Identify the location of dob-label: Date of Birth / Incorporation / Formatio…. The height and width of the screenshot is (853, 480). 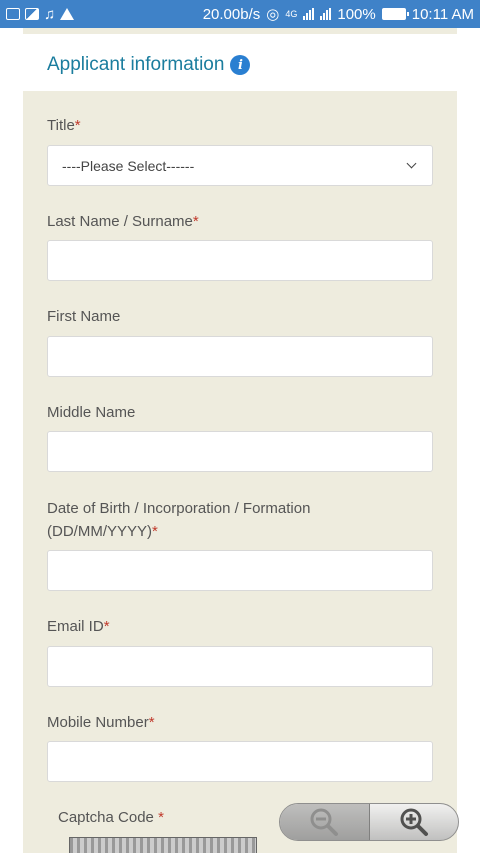
(179, 520).